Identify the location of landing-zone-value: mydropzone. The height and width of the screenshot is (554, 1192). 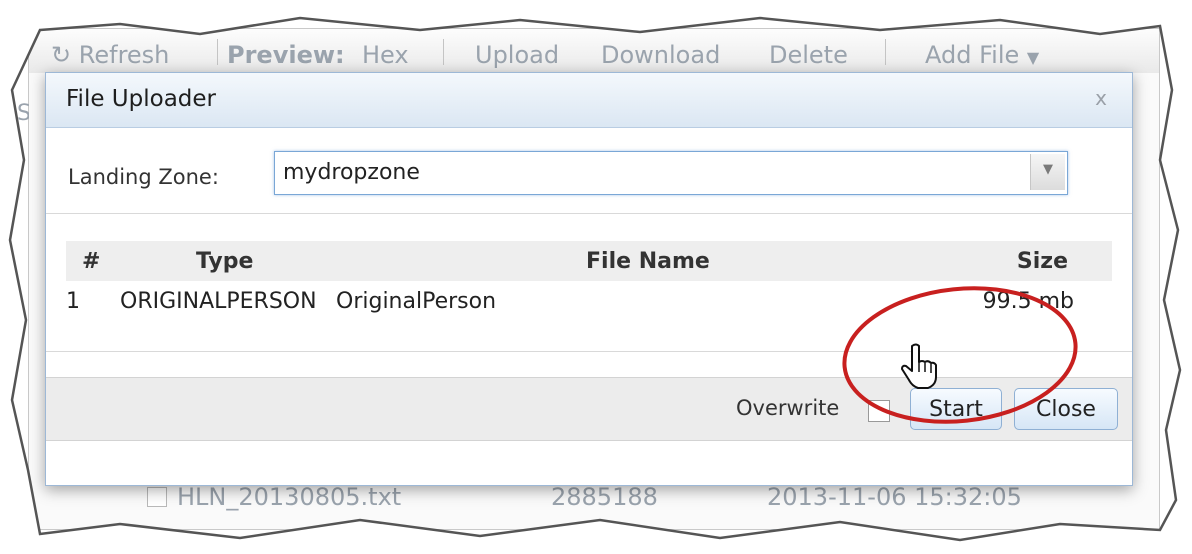
(351, 172).